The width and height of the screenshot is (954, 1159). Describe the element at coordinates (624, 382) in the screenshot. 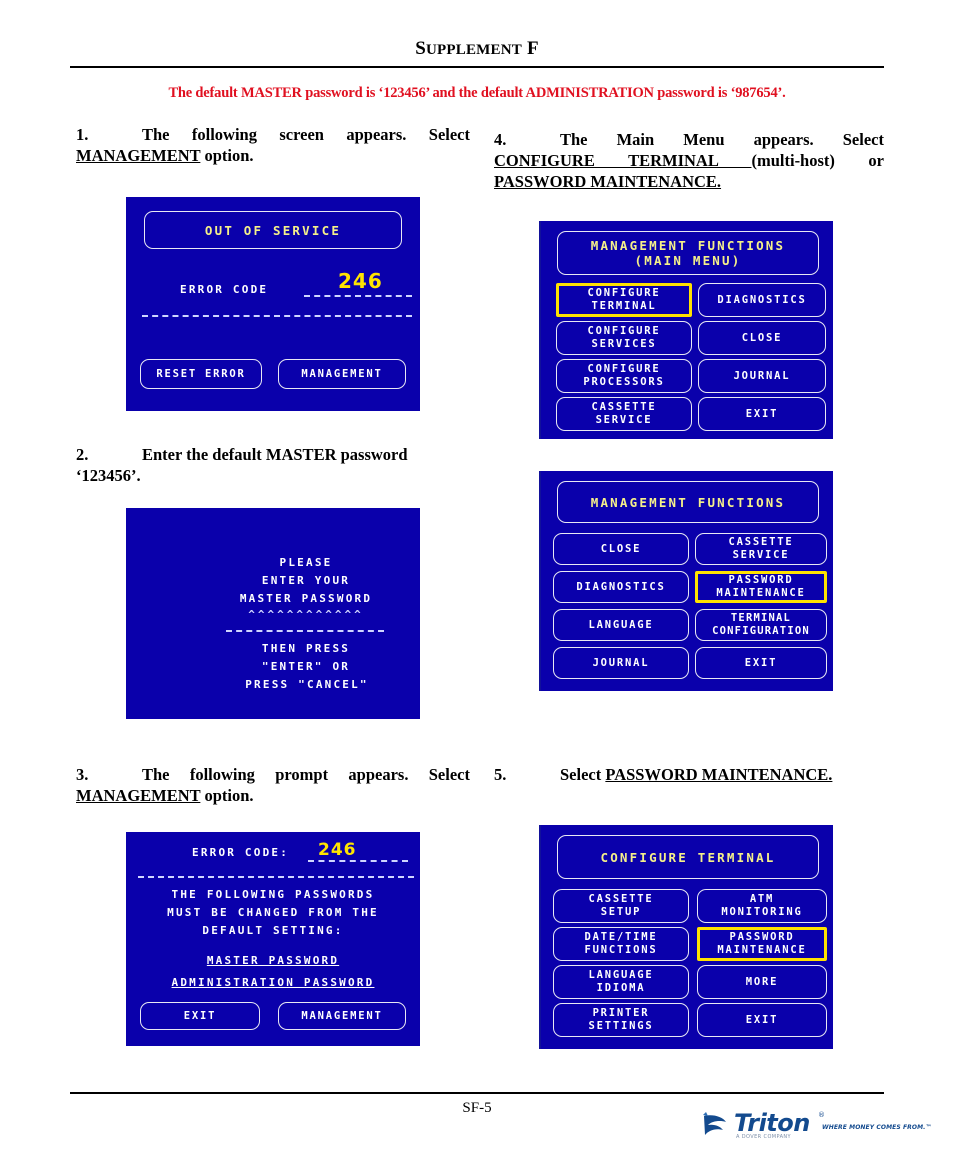

I see `screen4-btn-l3-line2: PROCESSORS` at that location.